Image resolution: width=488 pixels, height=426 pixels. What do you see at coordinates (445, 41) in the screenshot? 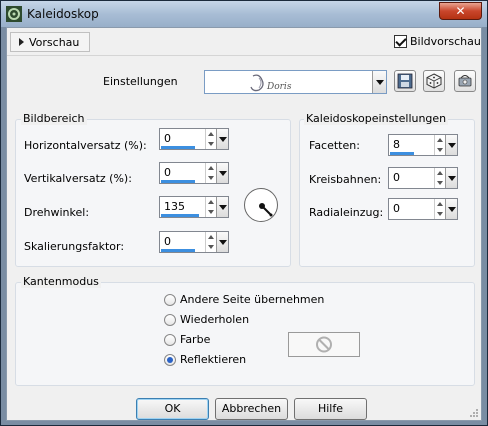
I see `live-preview-label: Bildvorschau` at bounding box center [445, 41].